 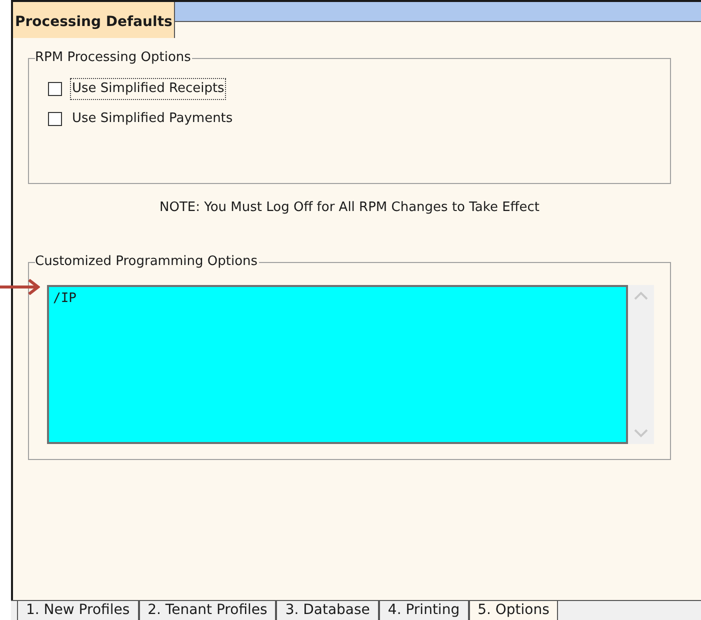 What do you see at coordinates (152, 119) in the screenshot?
I see `checkbox-label: Use Simplified Payments` at bounding box center [152, 119].